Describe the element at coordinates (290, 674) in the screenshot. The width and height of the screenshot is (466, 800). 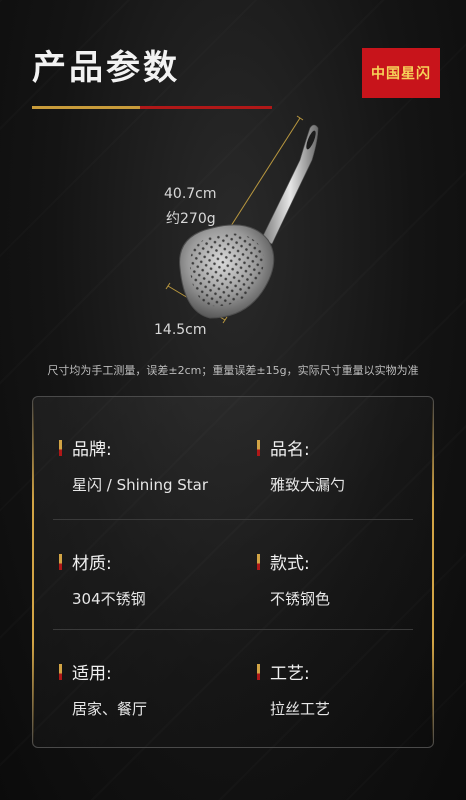
I see `spec-label: 工艺:` at that location.